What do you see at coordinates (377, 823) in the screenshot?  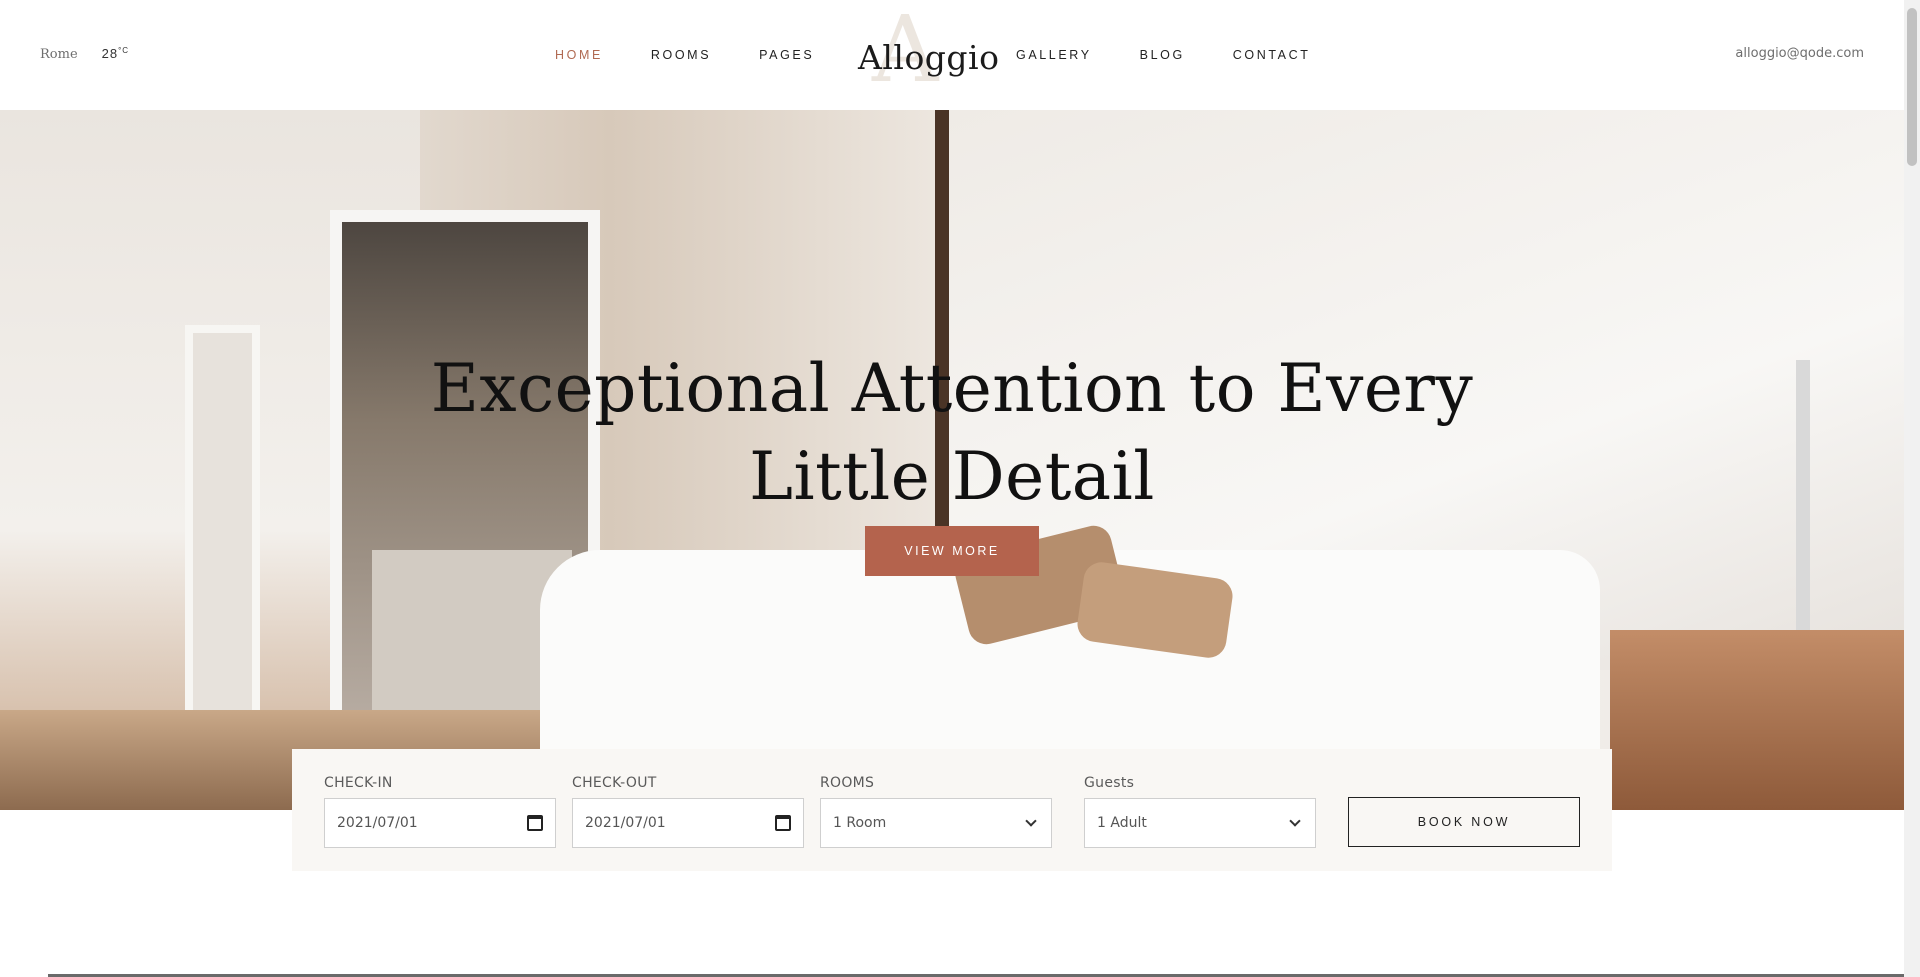 I see `checkin-value: 2021/07/01` at bounding box center [377, 823].